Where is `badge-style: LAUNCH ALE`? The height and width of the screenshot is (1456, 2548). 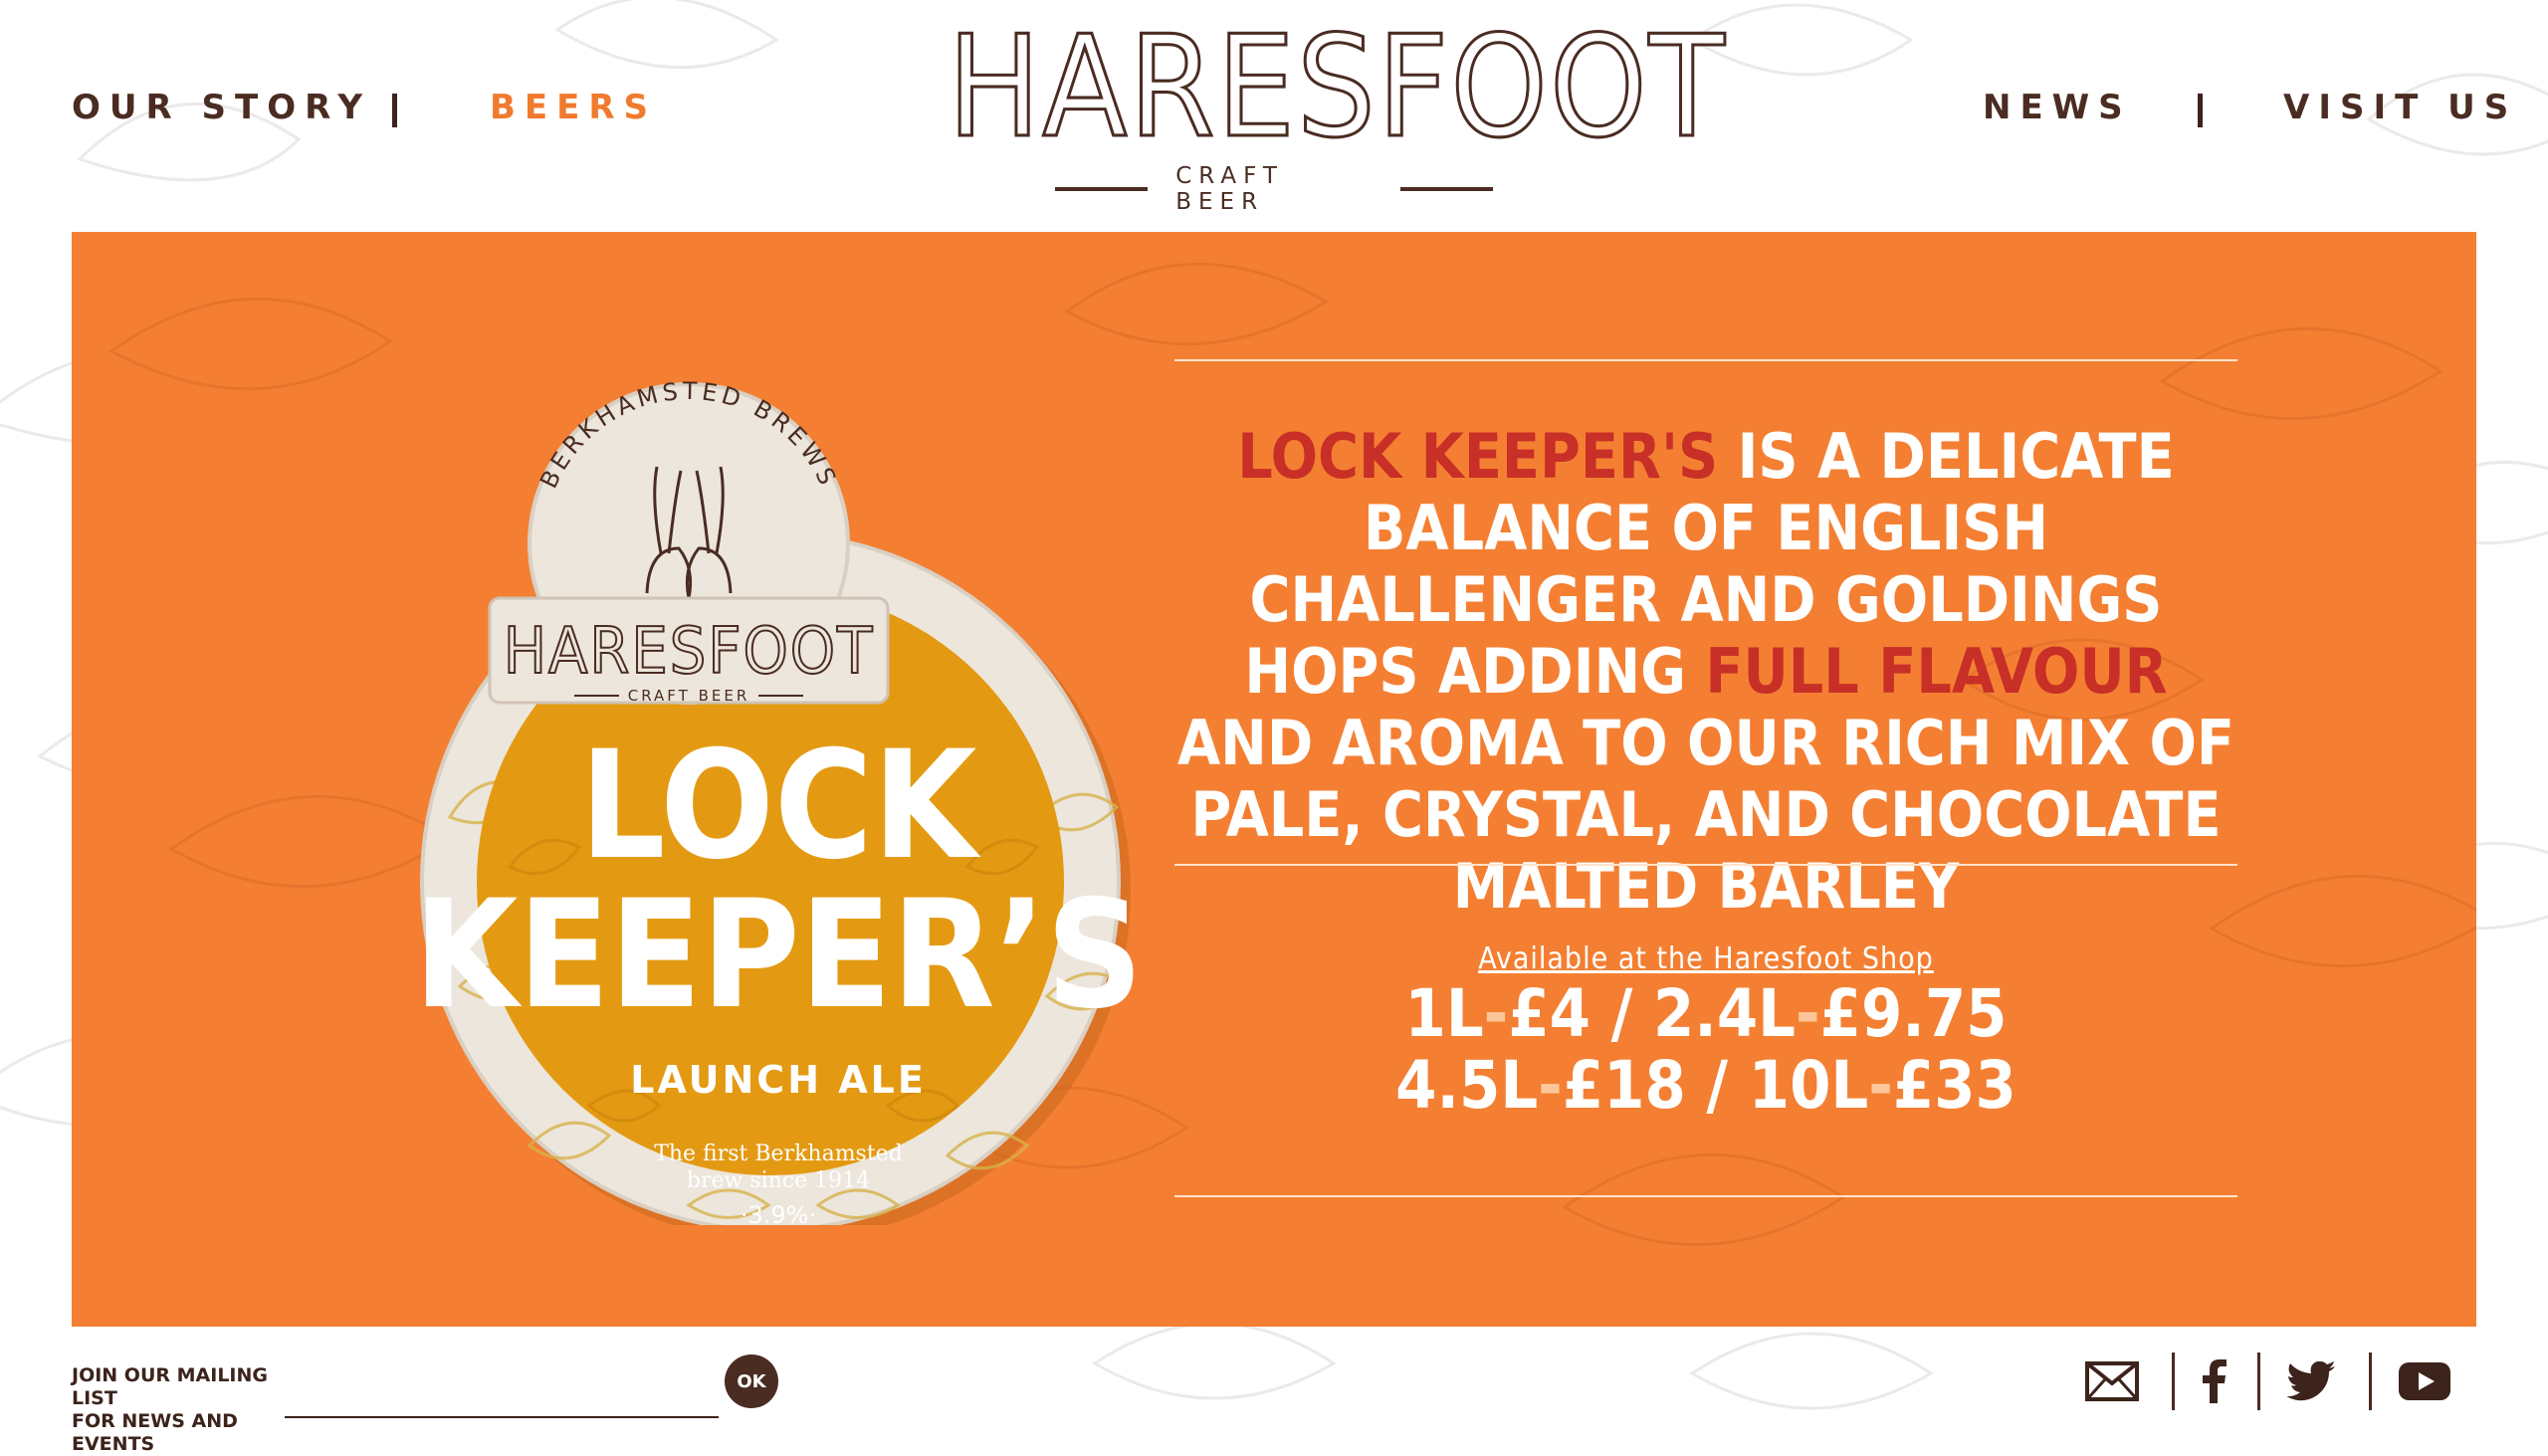 badge-style: LAUNCH ALE is located at coordinates (778, 1080).